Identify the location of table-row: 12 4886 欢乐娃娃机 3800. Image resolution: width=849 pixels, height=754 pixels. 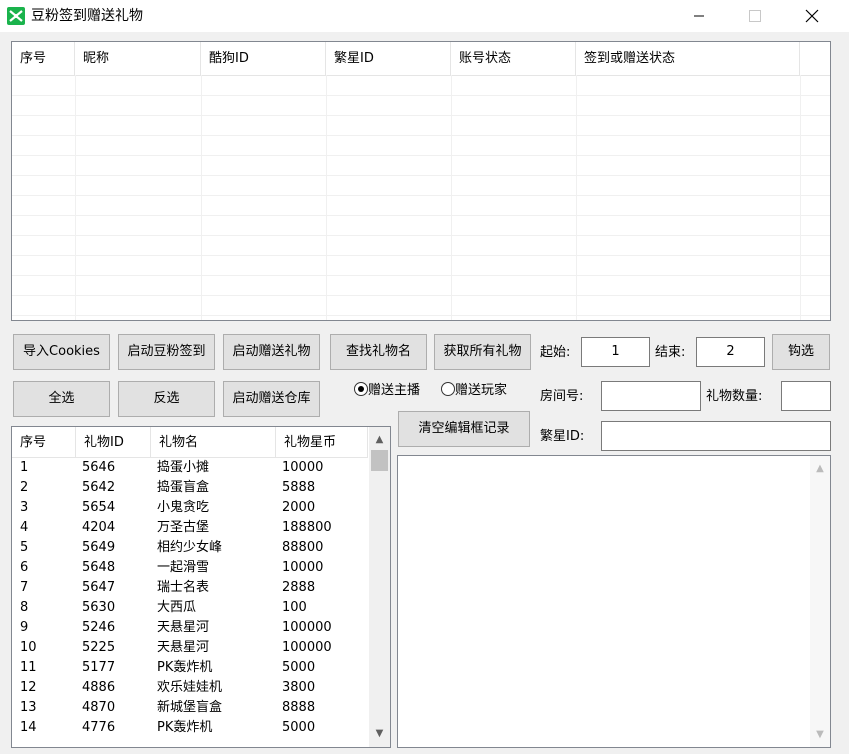
(190, 688).